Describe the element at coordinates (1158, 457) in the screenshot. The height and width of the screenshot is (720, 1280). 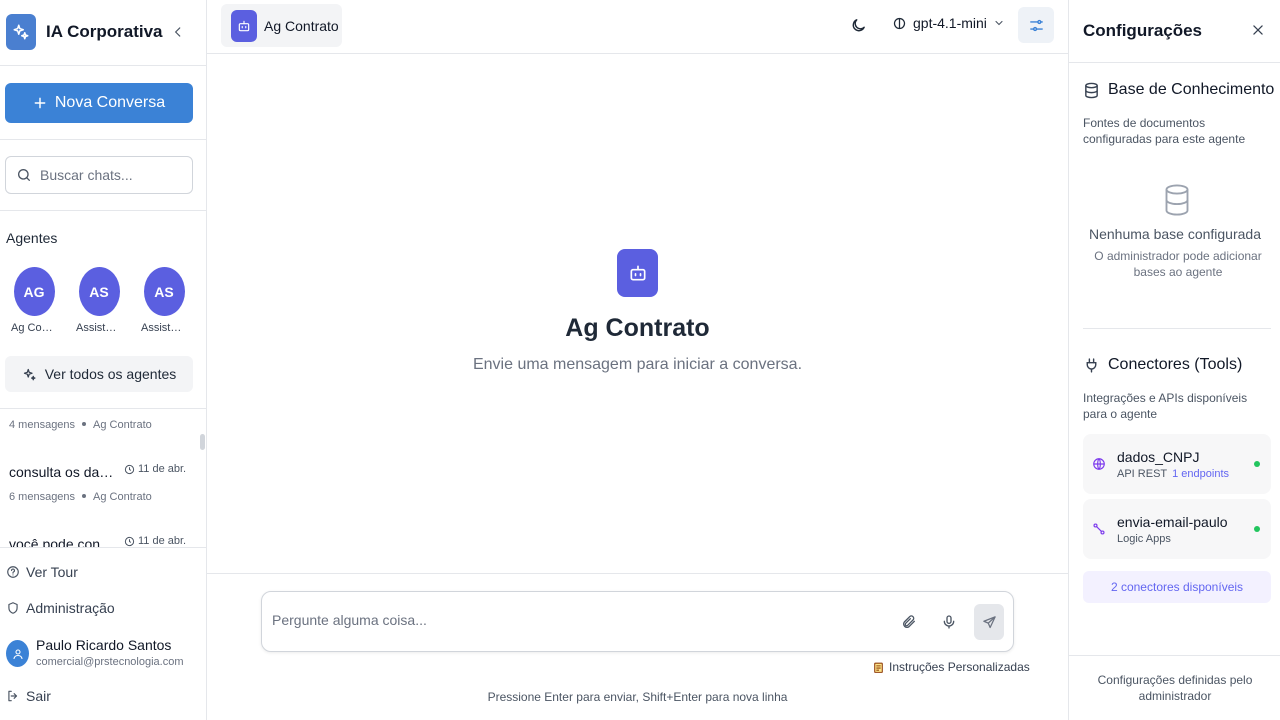
I see `connector-name: dados_CNPJ` at that location.